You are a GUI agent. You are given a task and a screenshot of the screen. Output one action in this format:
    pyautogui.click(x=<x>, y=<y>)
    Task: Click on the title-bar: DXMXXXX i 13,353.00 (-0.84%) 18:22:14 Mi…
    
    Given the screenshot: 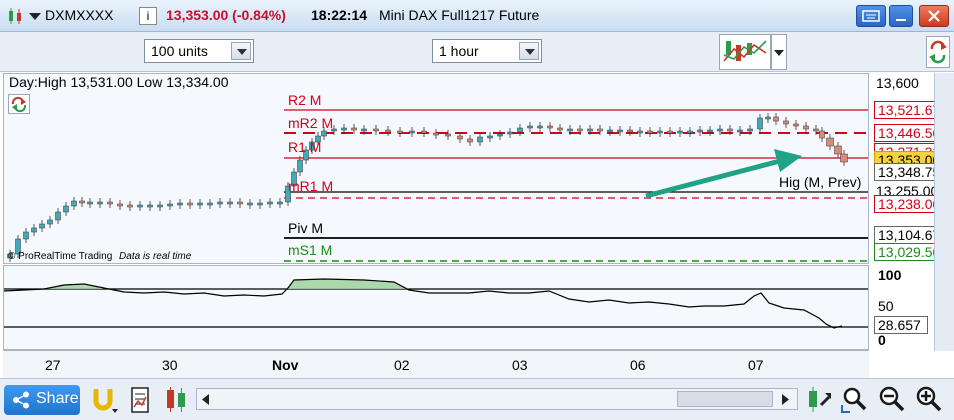 What is the action you would take?
    pyautogui.click(x=477, y=16)
    